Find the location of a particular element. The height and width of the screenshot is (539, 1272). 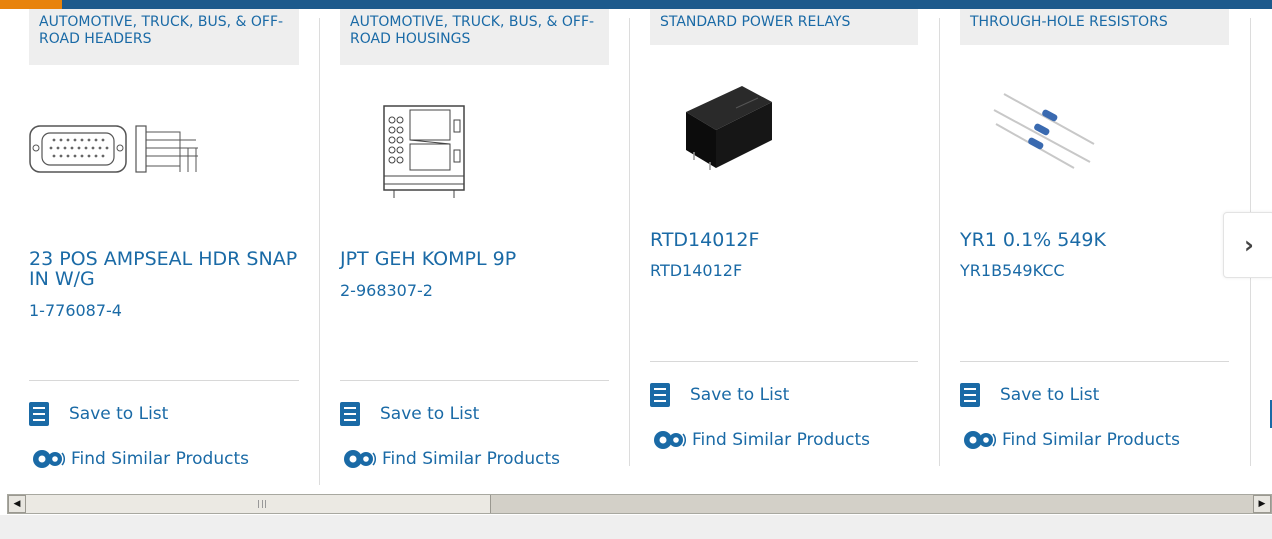

scrollbar-thumb is located at coordinates (258, 504).